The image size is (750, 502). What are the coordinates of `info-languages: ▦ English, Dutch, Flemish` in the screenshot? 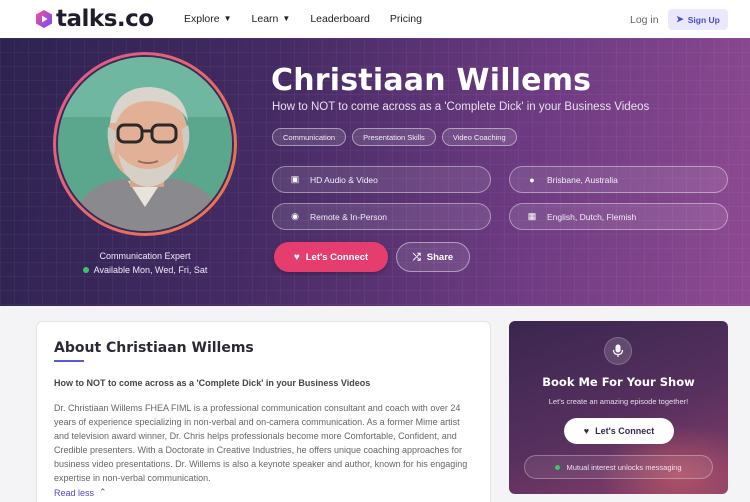 It's located at (618, 216).